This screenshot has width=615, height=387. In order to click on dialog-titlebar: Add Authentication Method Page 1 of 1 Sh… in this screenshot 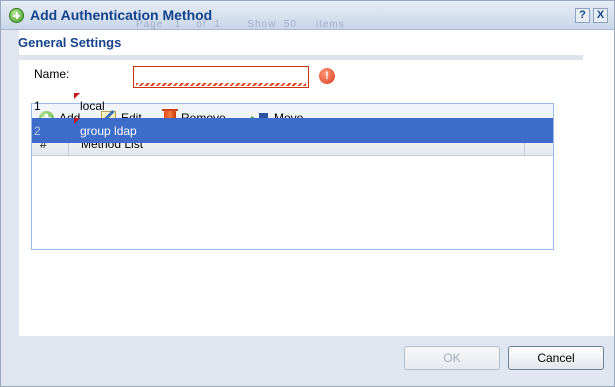, I will do `click(307, 15)`.